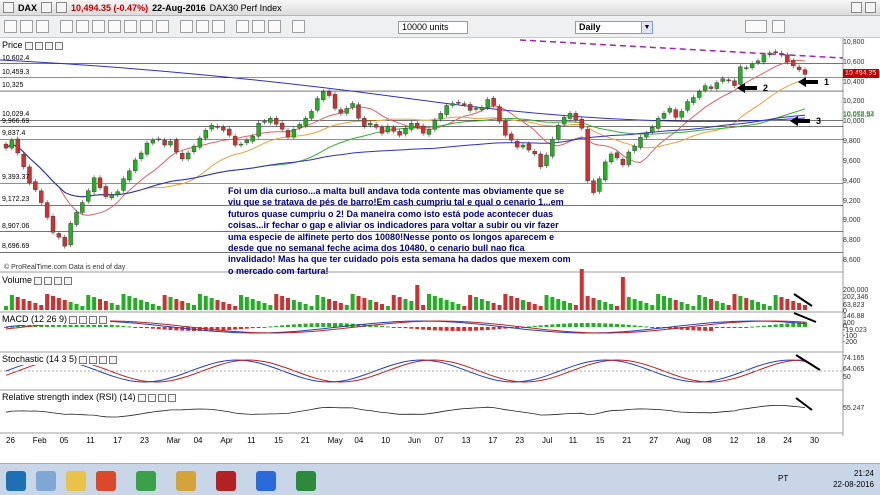 This screenshot has height=495, width=880. I want to click on media-icon, so click(106, 481).